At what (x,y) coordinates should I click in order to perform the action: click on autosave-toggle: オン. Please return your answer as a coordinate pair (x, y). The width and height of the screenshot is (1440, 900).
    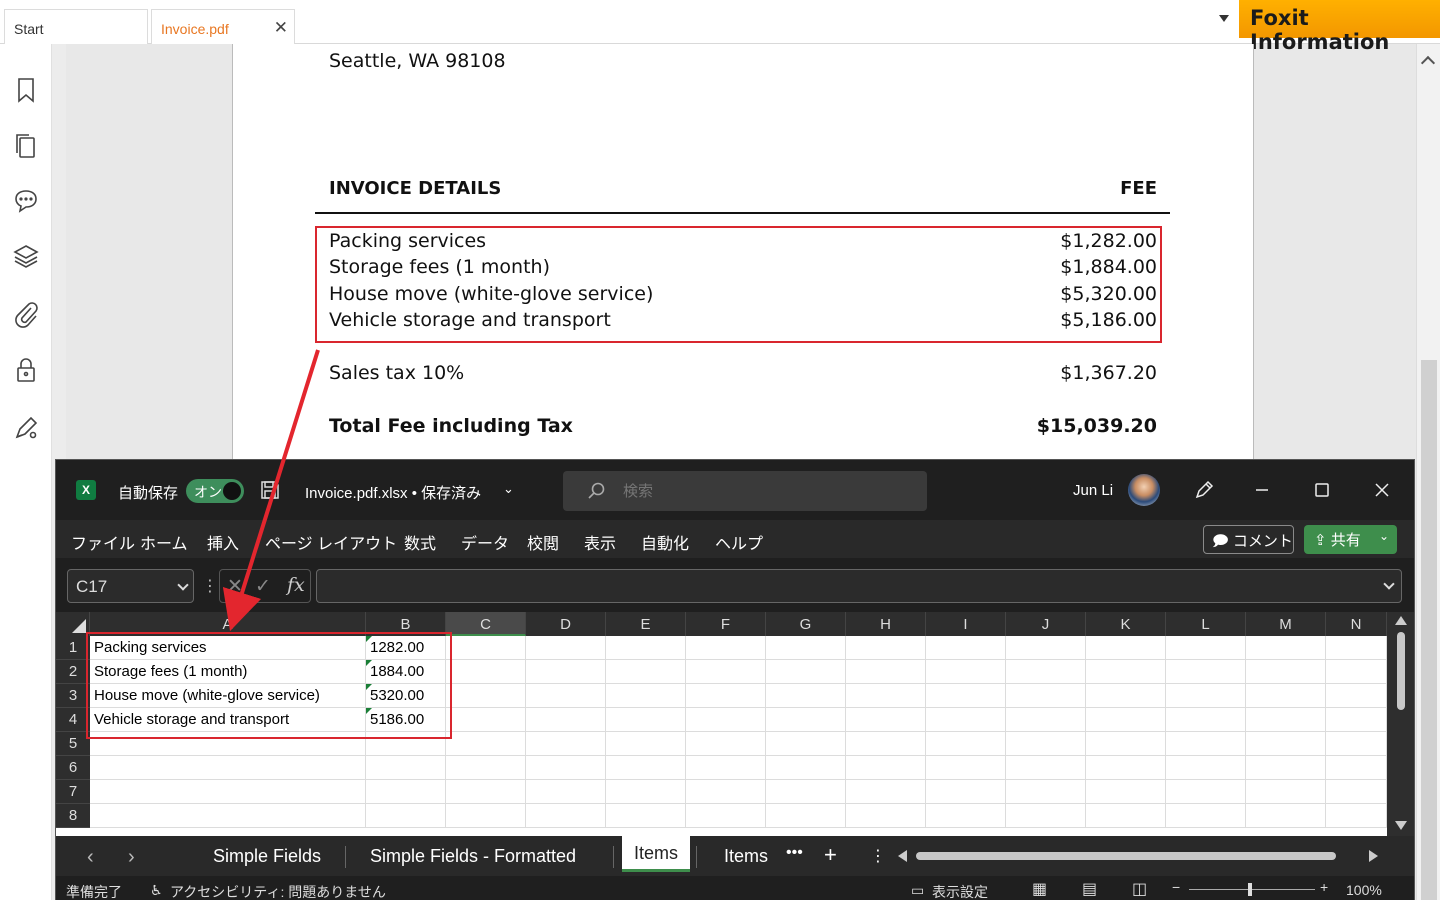
    Looking at the image, I should click on (215, 491).